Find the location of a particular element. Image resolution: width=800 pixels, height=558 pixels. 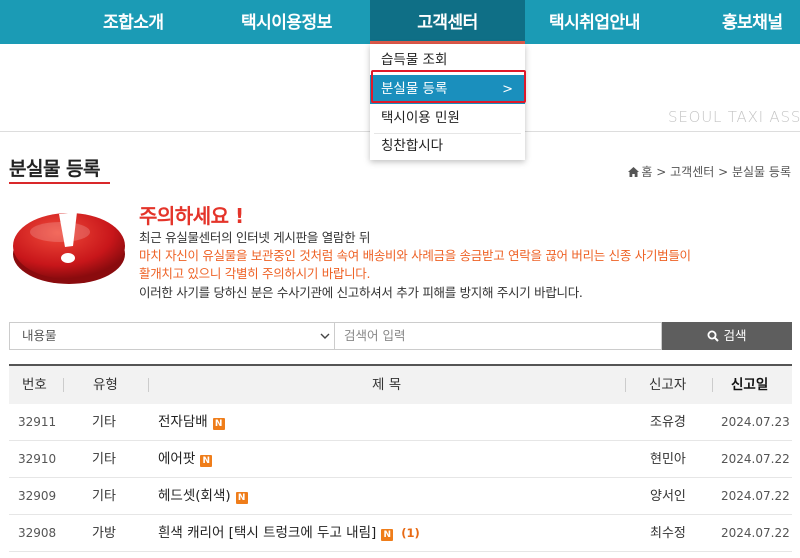

dropdown-item-complaint: 택시이용 민원 is located at coordinates (447, 118).